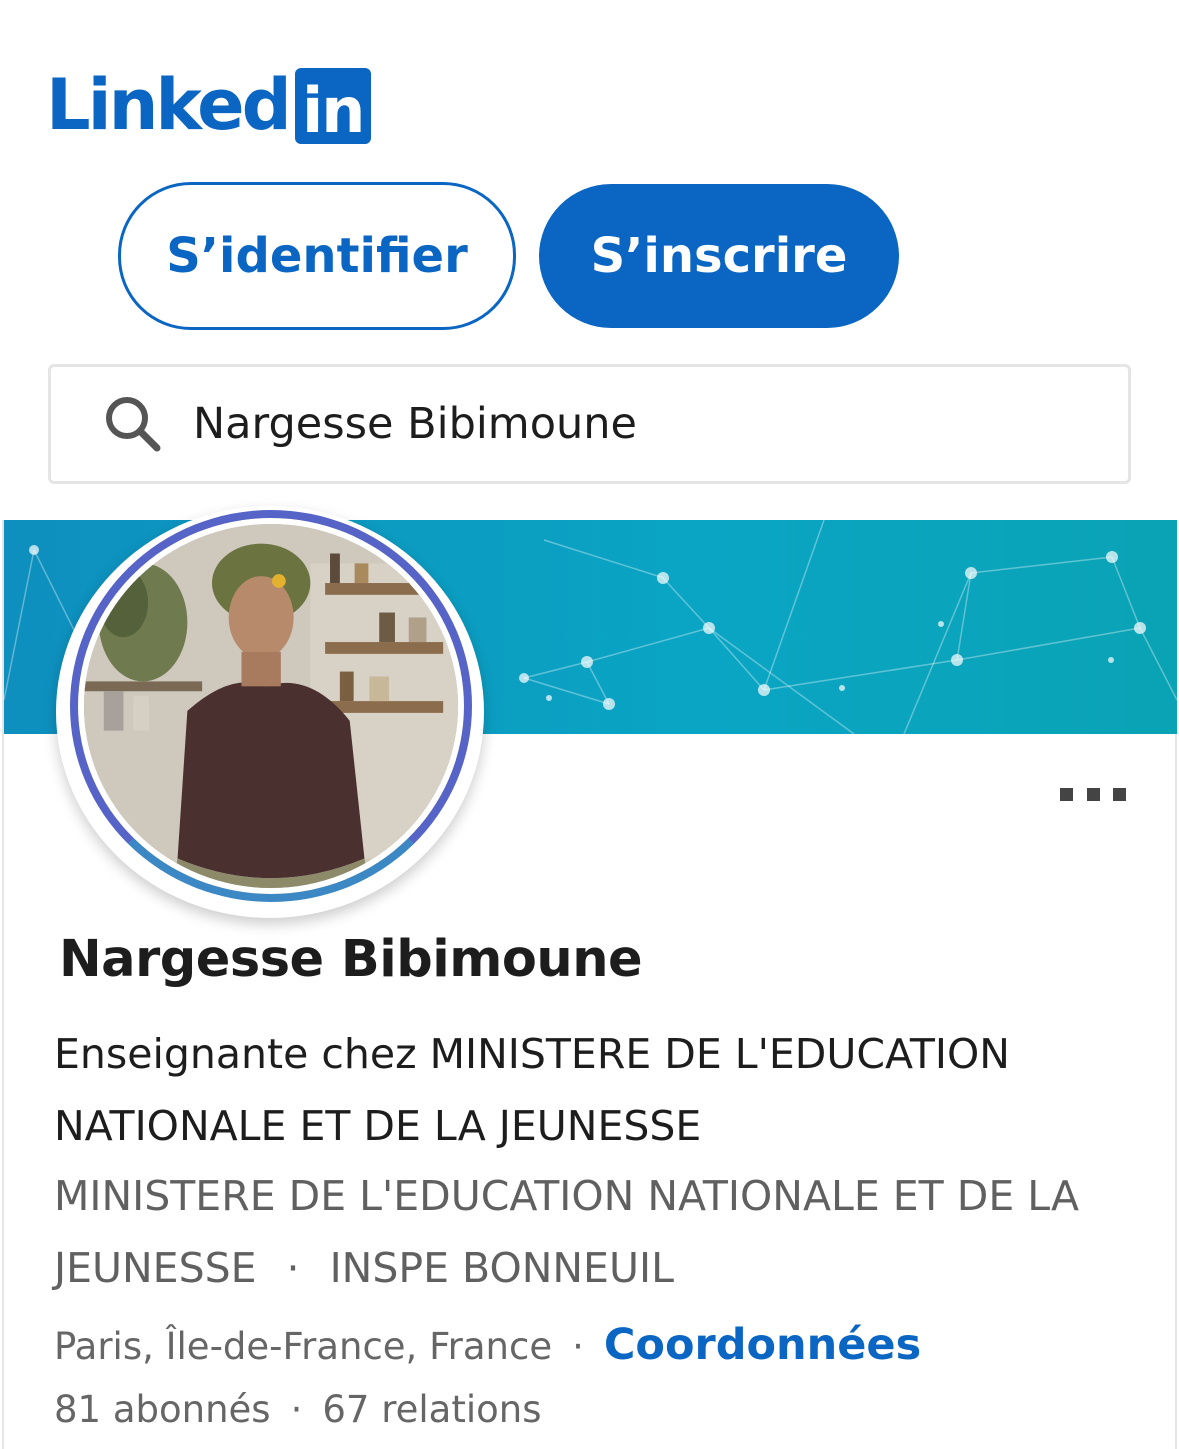 Image resolution: width=1179 pixels, height=1449 pixels. I want to click on linkedin-logo: Linked in, so click(208, 105).